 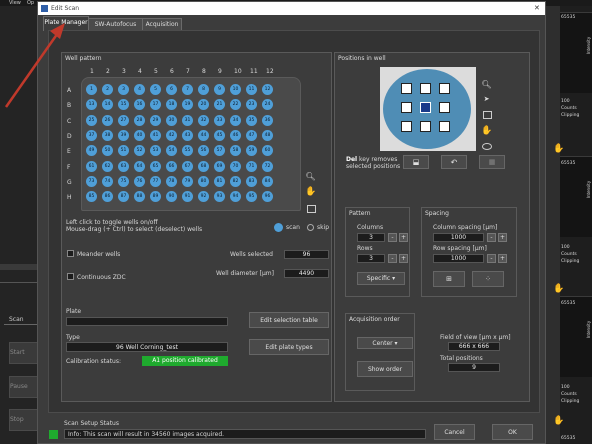 I want to click on arrow-head, so click(x=57, y=31).